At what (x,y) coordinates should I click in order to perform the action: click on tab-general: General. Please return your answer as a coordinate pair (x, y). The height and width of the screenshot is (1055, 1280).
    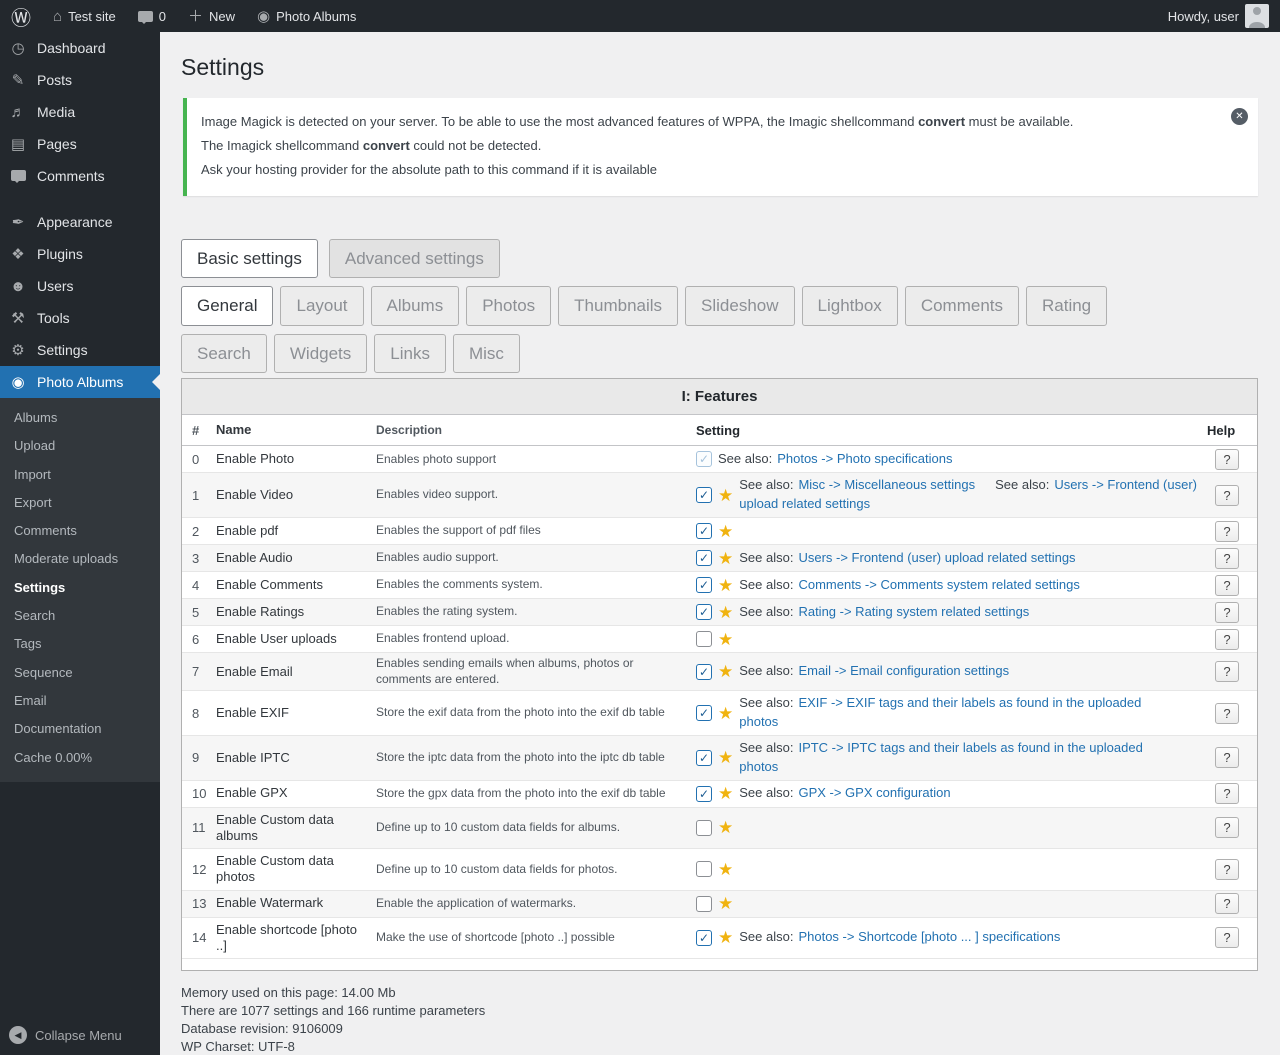
    Looking at the image, I should click on (227, 306).